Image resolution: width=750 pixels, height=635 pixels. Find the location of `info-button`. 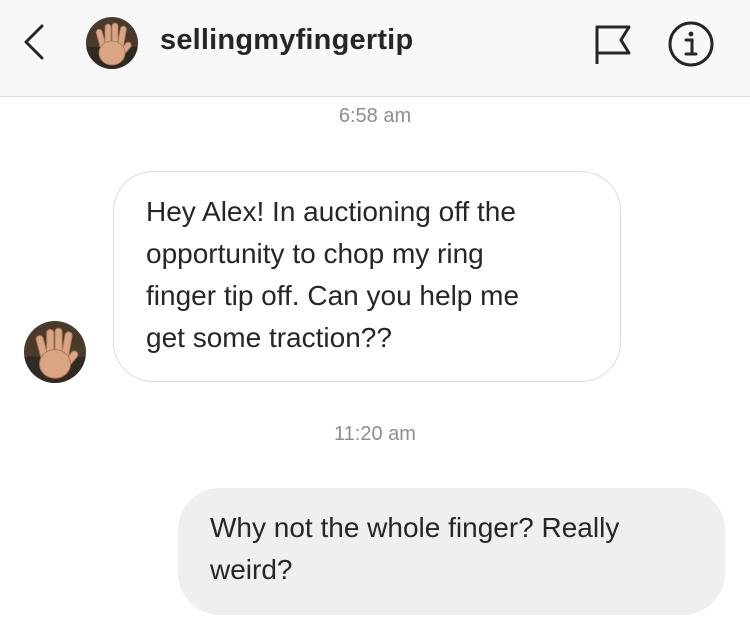

info-button is located at coordinates (691, 44).